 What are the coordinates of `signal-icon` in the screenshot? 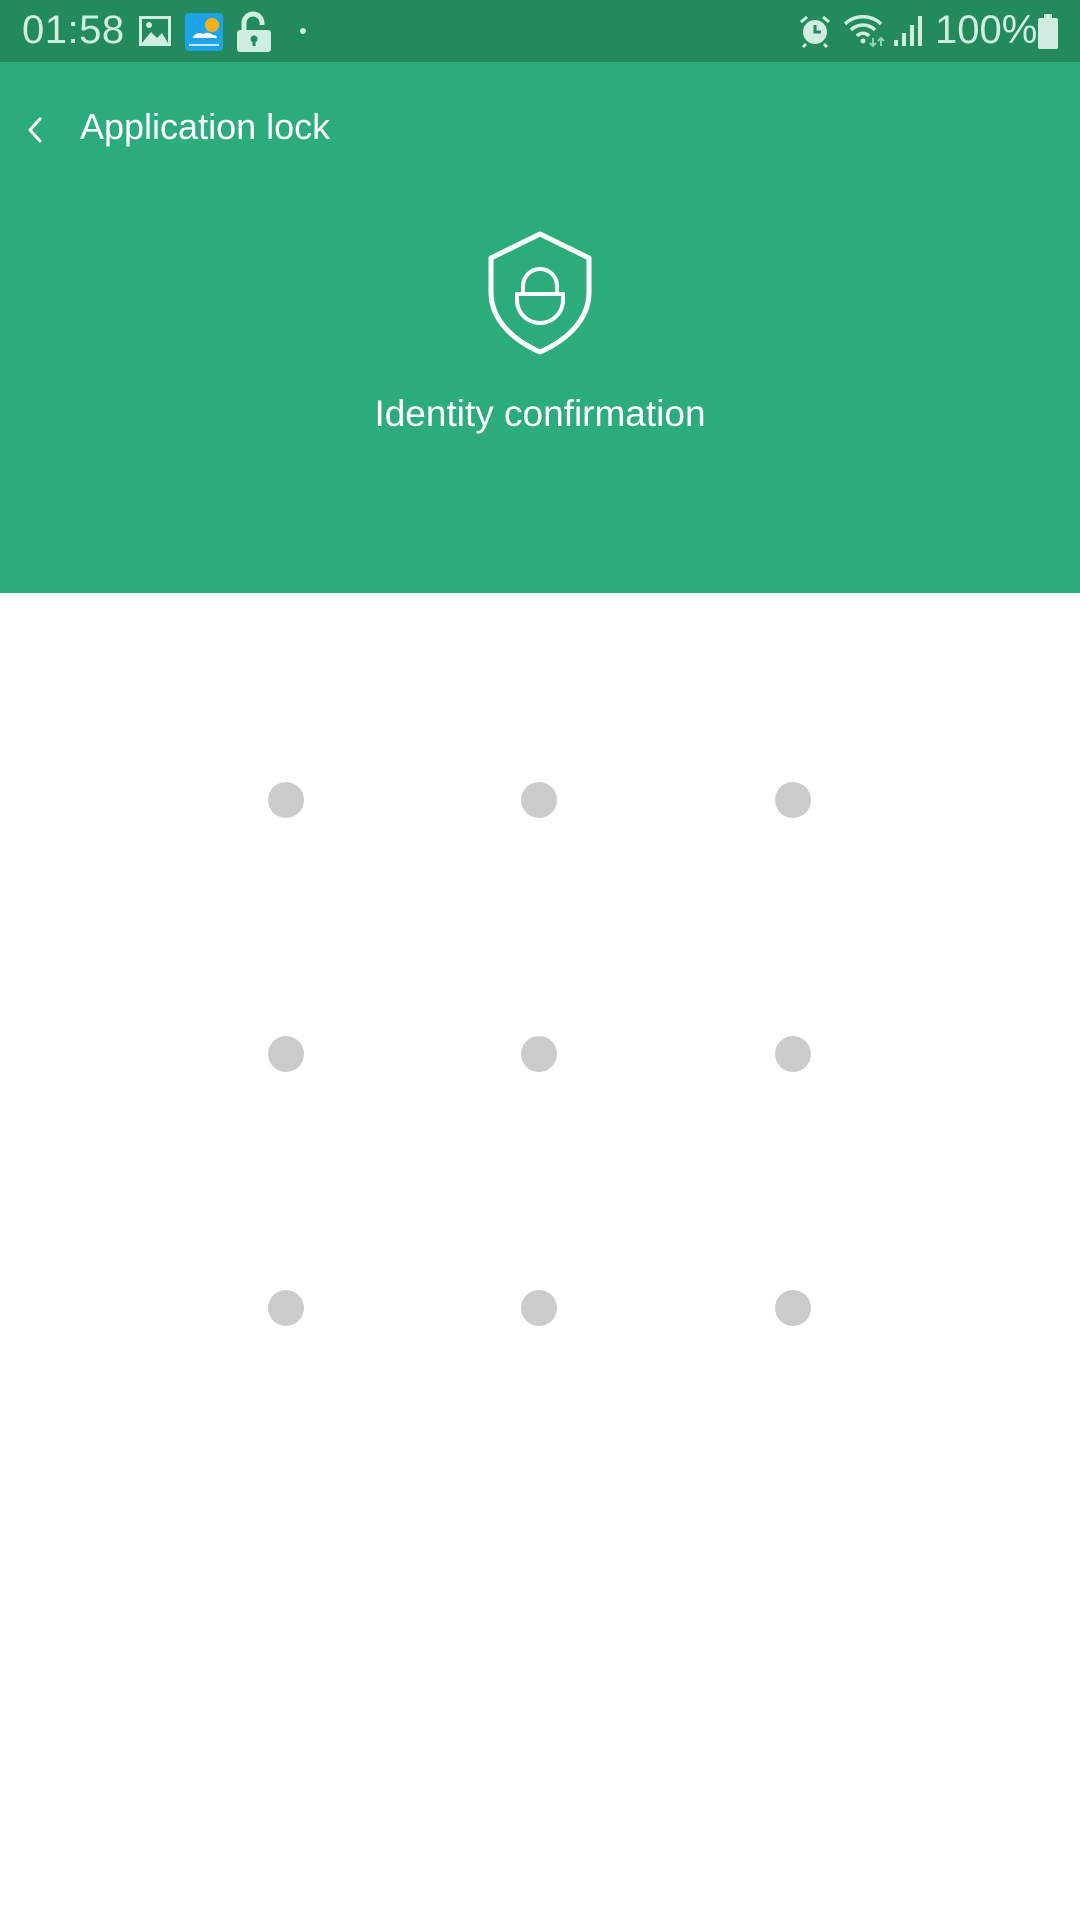 It's located at (908, 31).